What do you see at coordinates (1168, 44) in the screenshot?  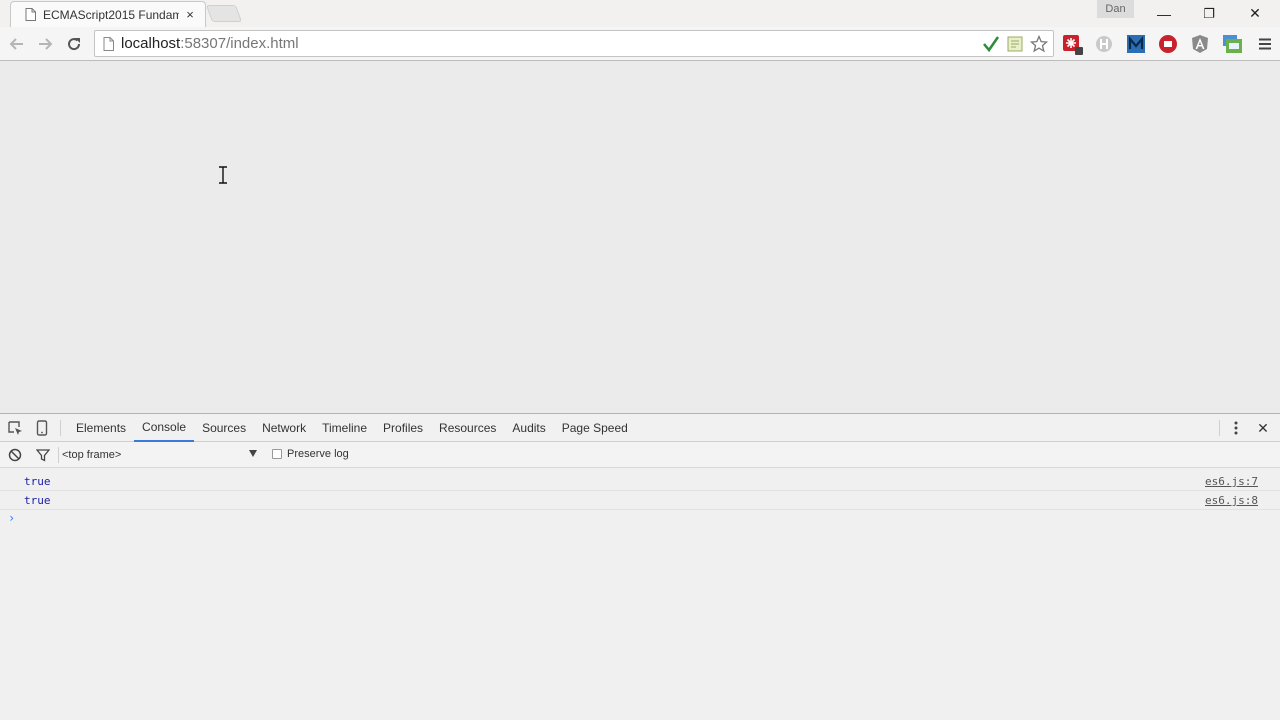 I see `red-circle-extension-icon` at bounding box center [1168, 44].